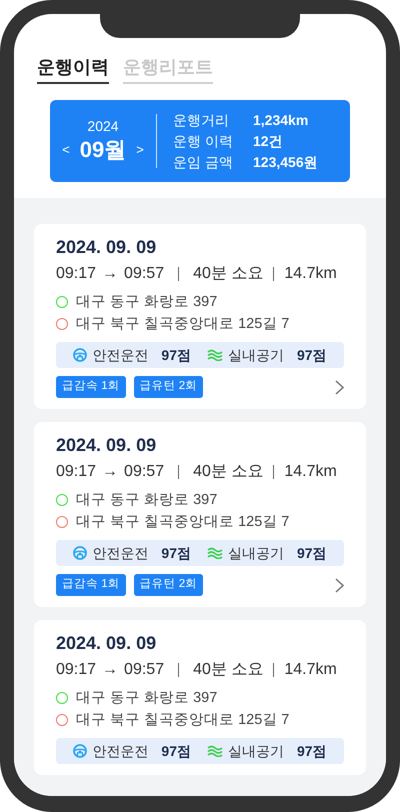  Describe the element at coordinates (203, 162) in the screenshot. I see `stat-label: 운임 금액` at that location.